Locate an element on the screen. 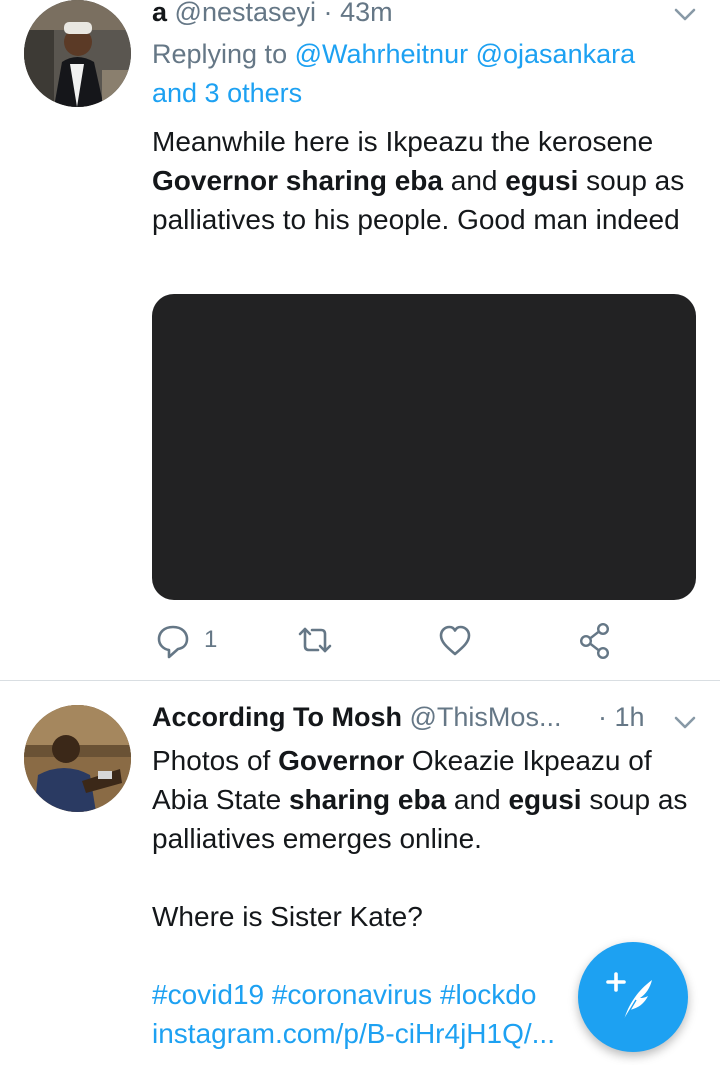 This screenshot has height=1065, width=720. highlight-term: Governor is located at coordinates (341, 760).